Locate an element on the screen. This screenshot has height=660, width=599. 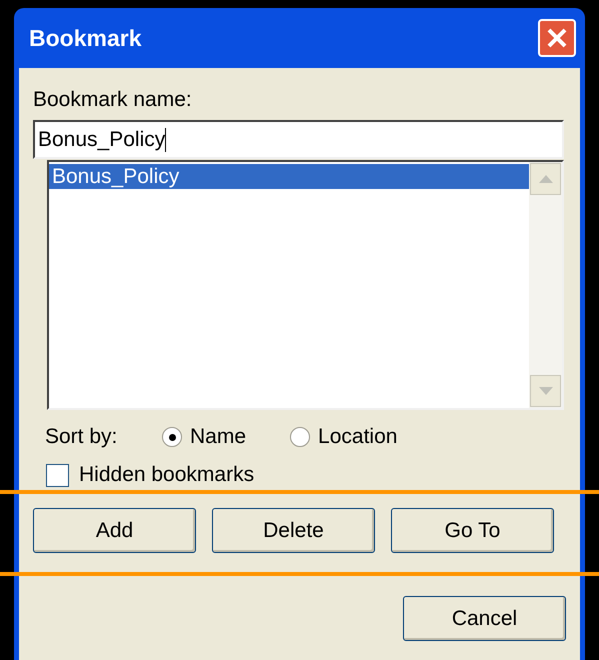
scroll-up-button is located at coordinates (545, 179).